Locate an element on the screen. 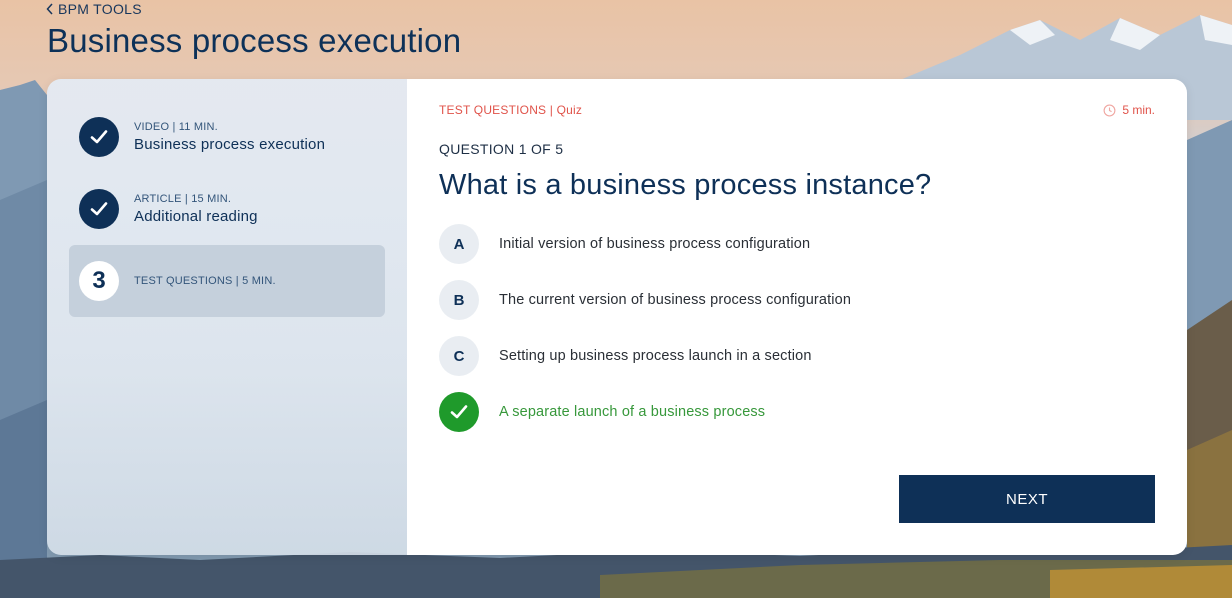 This screenshot has height=598, width=1232. duration-text: 5 min. is located at coordinates (1138, 110).